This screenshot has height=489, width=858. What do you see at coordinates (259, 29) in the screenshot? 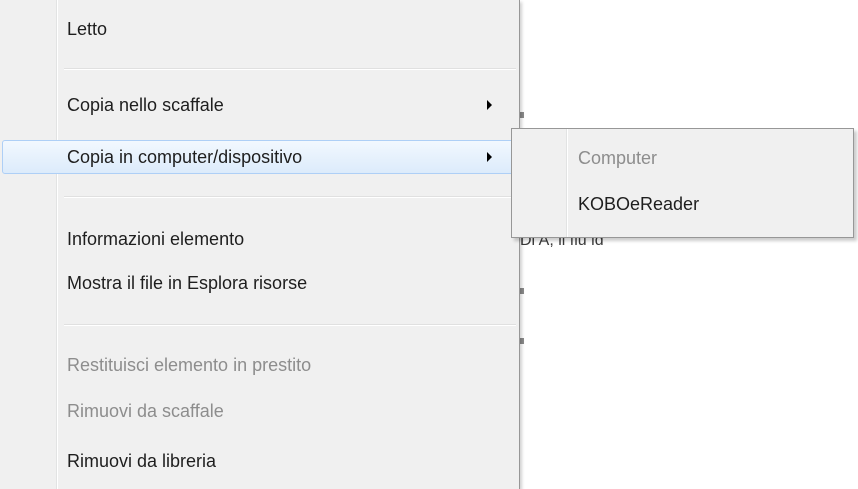
I see `menu-item-letto: Letto` at bounding box center [259, 29].